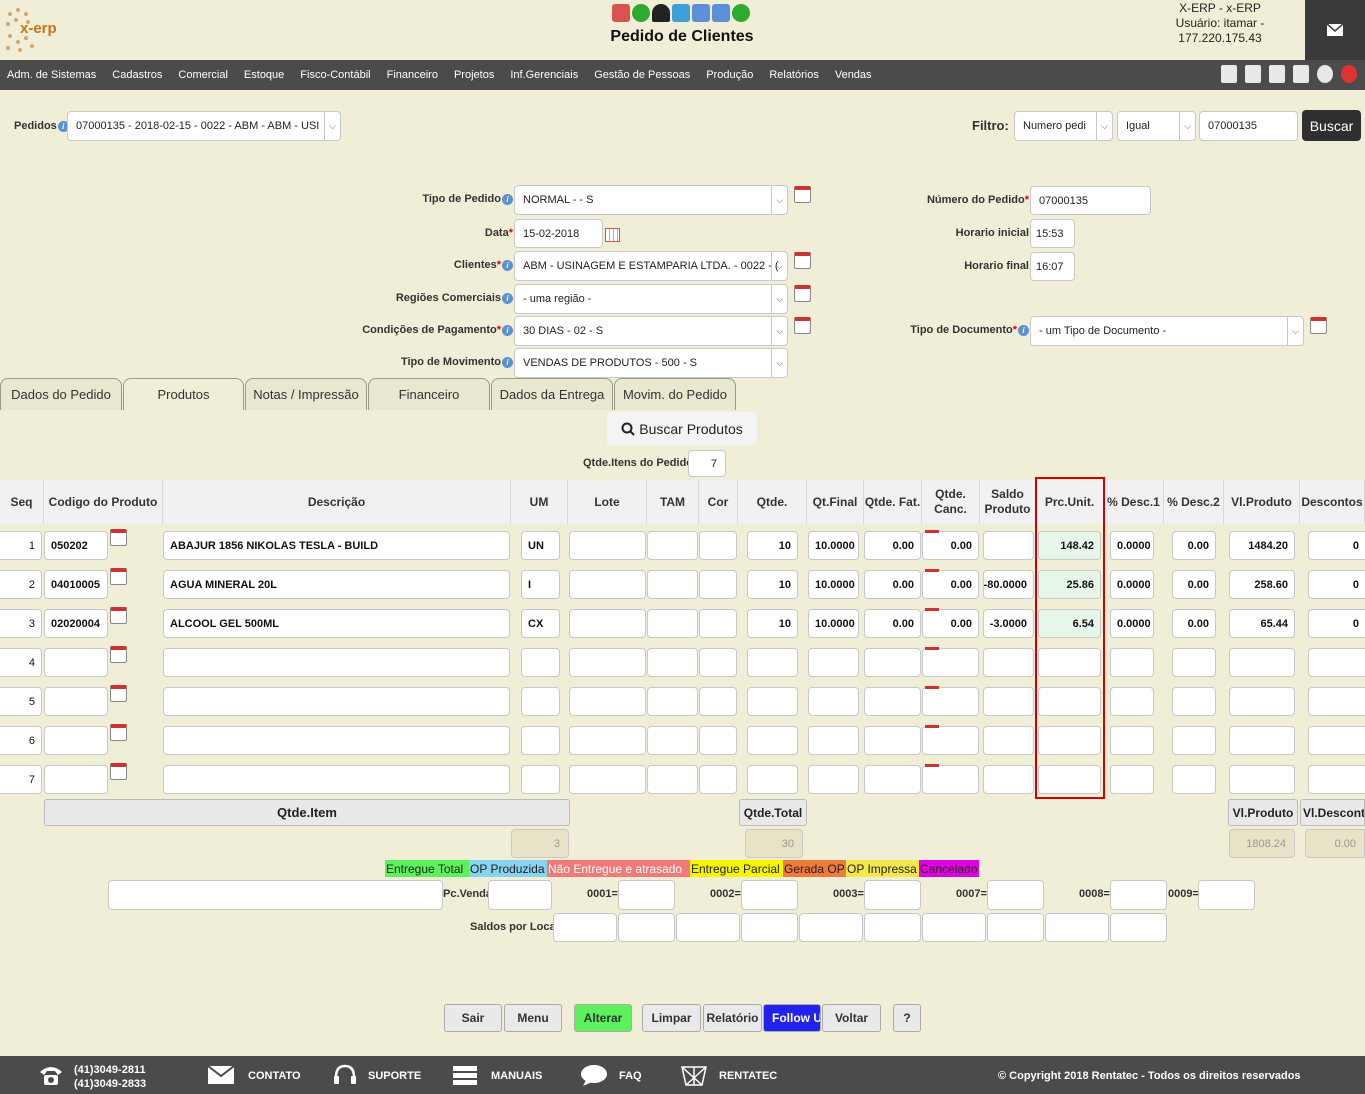 This screenshot has width=1365, height=1094. What do you see at coordinates (1262, 623) in the screenshot?
I see `cell-vl-produto: 65.44` at bounding box center [1262, 623].